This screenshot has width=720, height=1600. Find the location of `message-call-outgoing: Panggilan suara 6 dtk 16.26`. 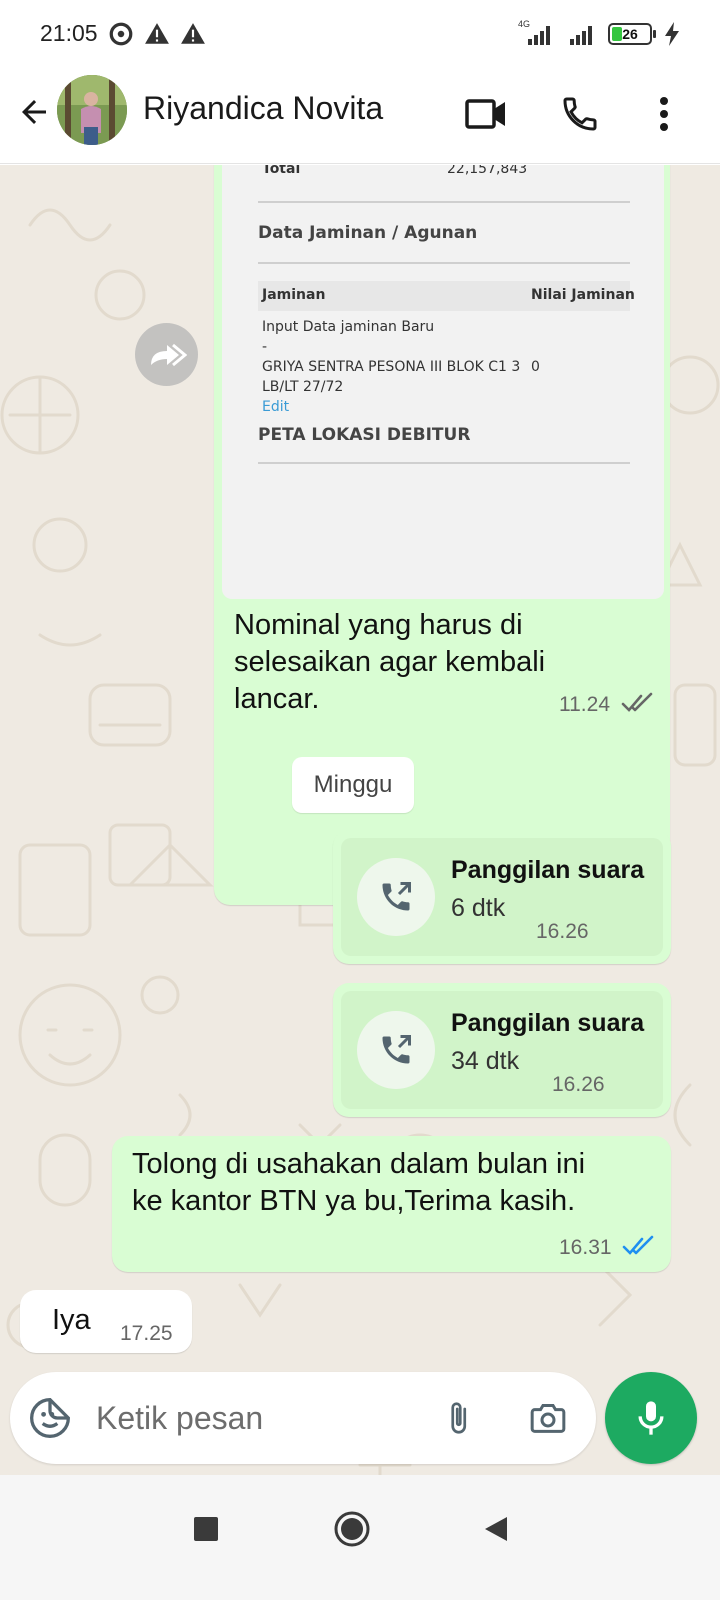

message-call-outgoing: Panggilan suara 6 dtk 16.26 is located at coordinates (502, 897).